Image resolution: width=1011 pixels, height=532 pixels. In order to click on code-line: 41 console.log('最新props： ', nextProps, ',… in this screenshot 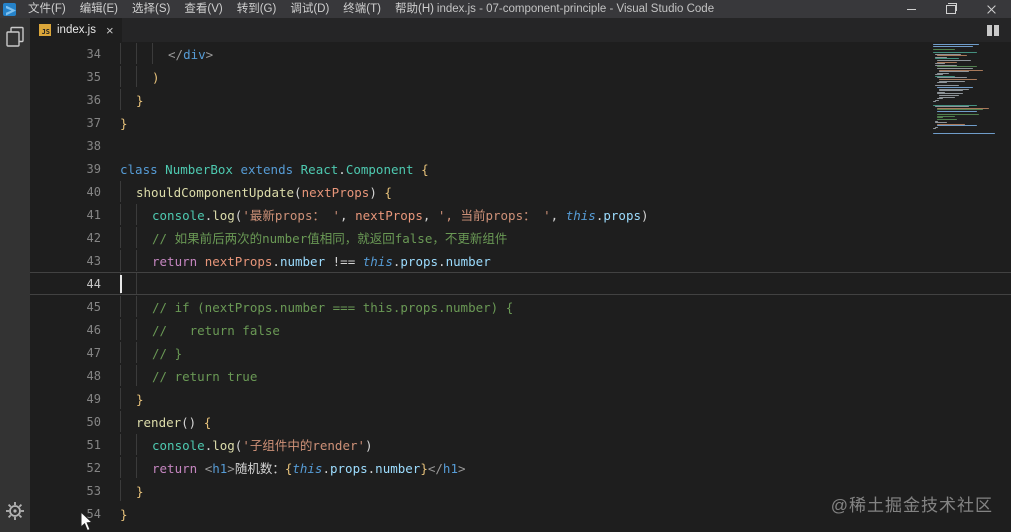, I will do `click(520, 214)`.